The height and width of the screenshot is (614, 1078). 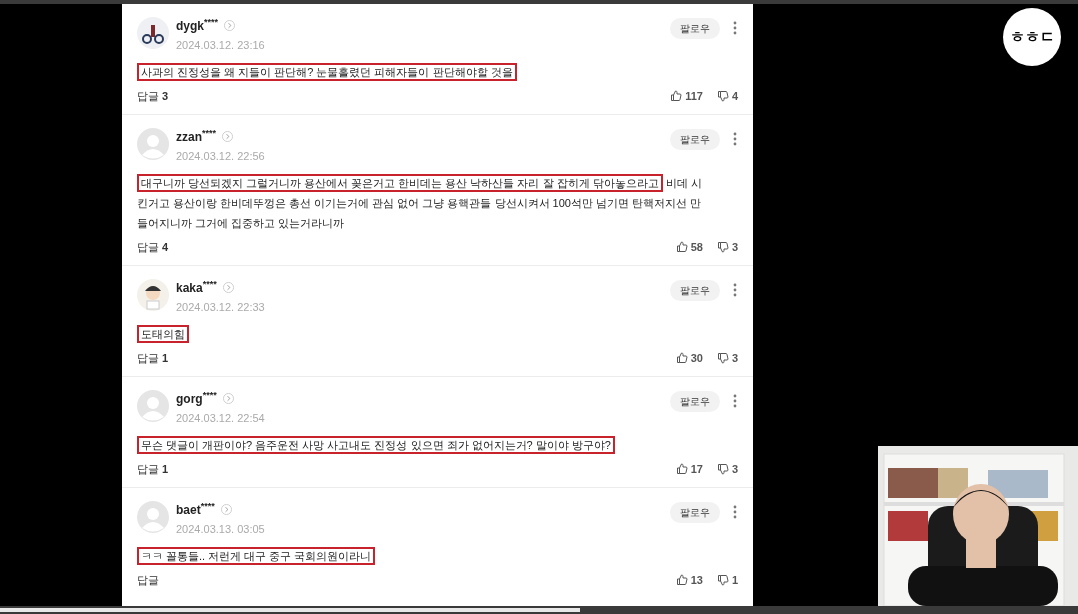 What do you see at coordinates (196, 136) in the screenshot?
I see `username: zzan$^{****}$` at bounding box center [196, 136].